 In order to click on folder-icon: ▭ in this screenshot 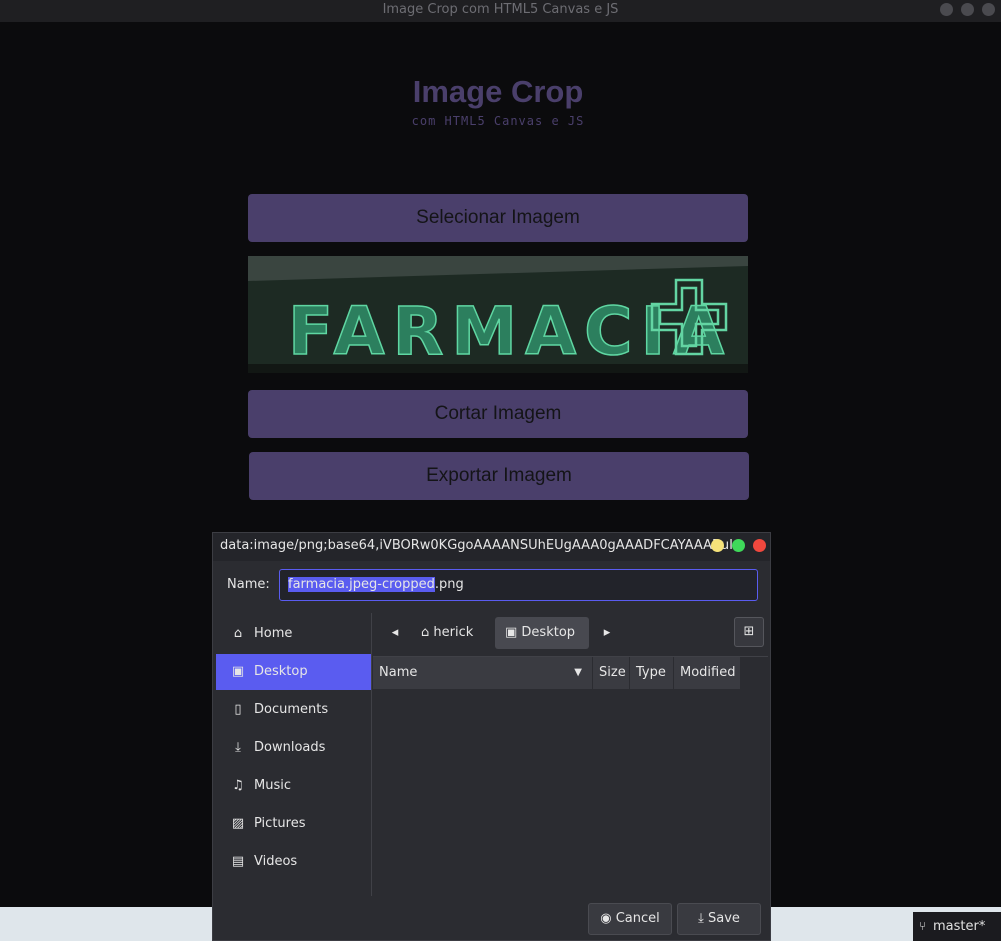, I will do `click(238, 889)`.